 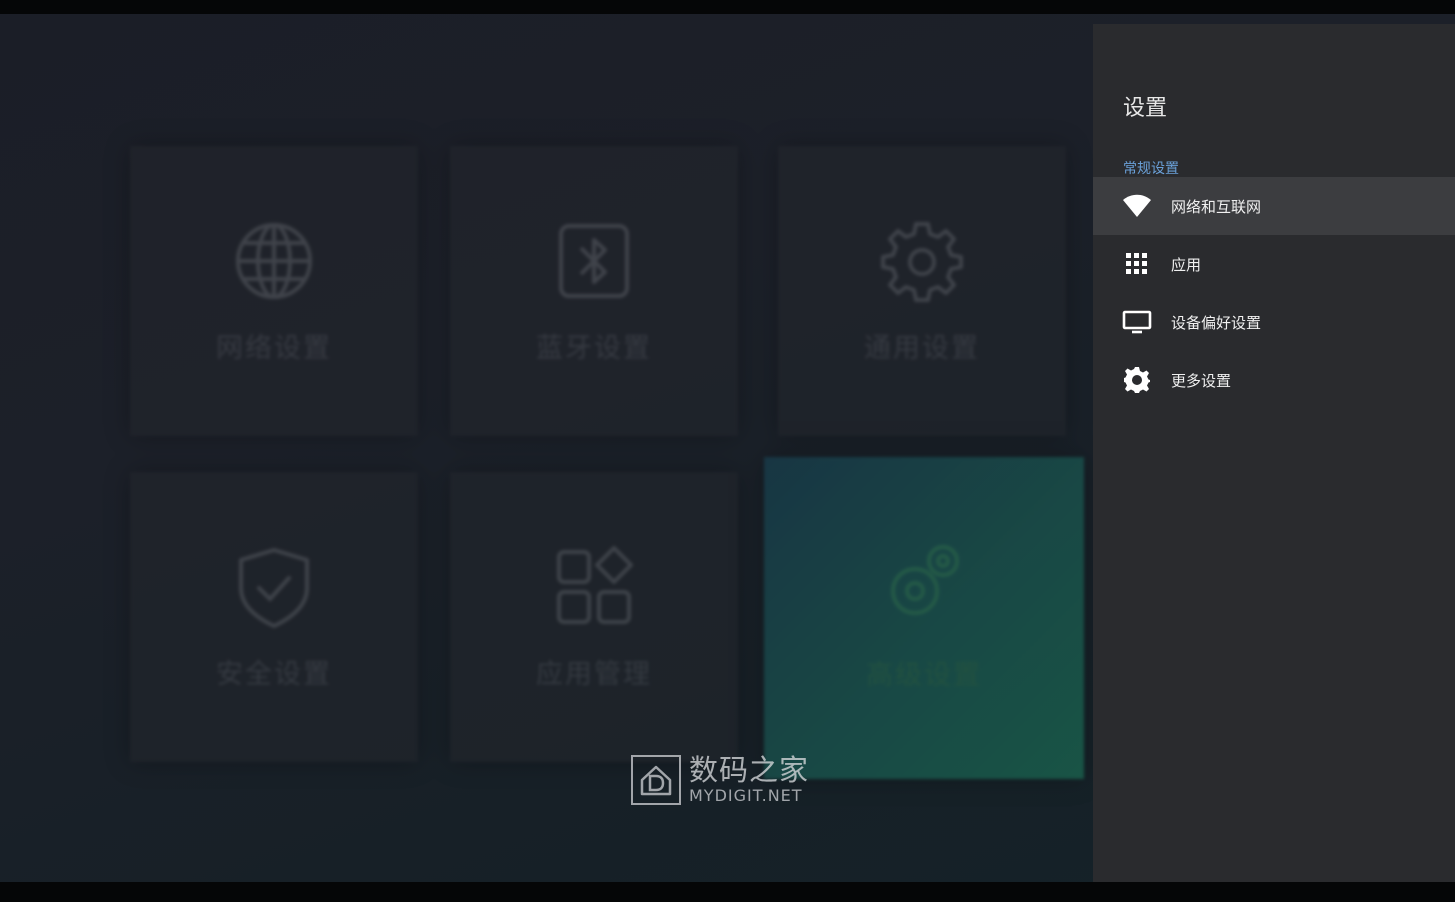 What do you see at coordinates (924, 582) in the screenshot?
I see `gears-icon` at bounding box center [924, 582].